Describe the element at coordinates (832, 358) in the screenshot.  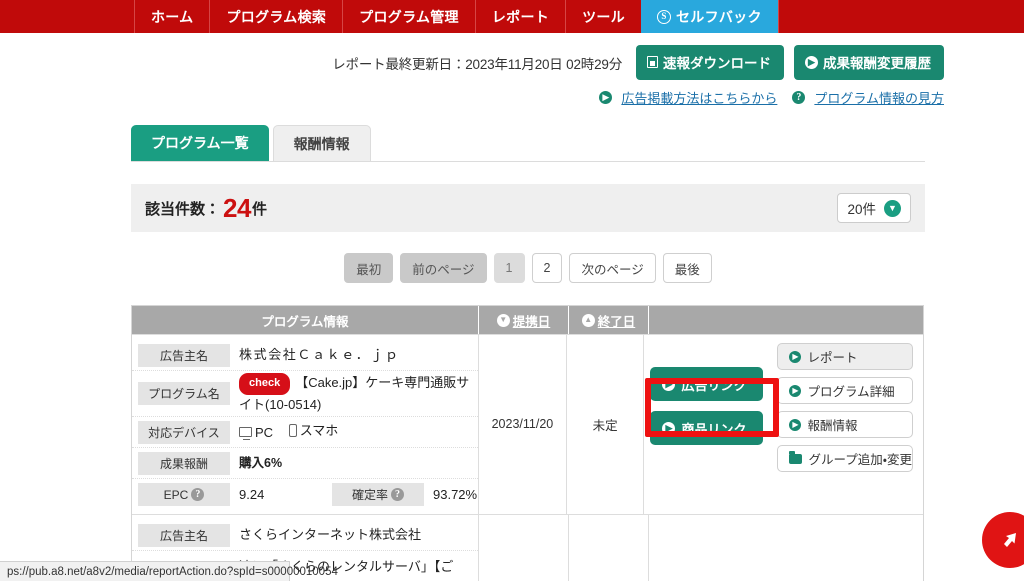
I see `report-button-label: レポート` at that location.